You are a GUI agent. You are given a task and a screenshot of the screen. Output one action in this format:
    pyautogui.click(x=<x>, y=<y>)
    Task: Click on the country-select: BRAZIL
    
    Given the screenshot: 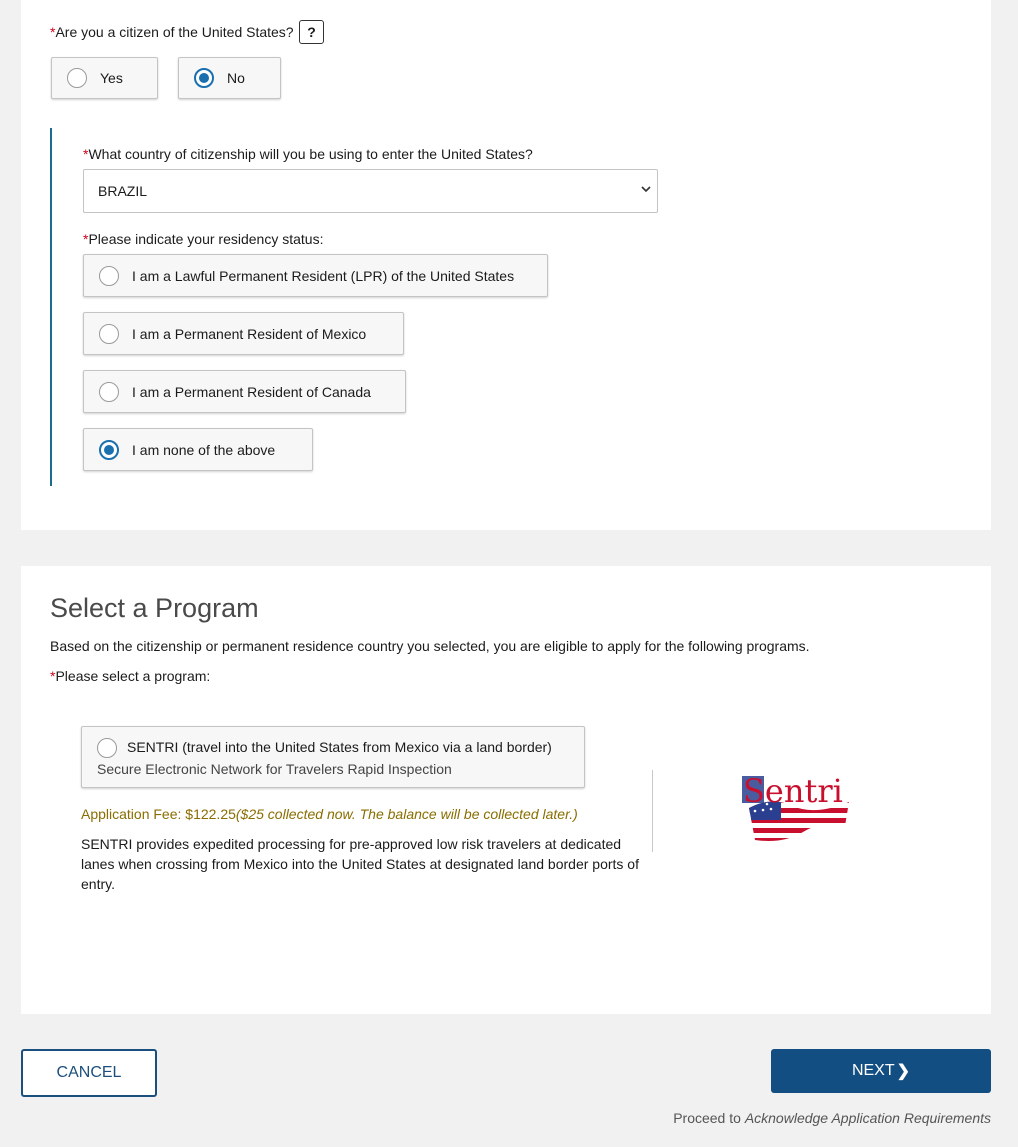 What is the action you would take?
    pyautogui.click(x=370, y=191)
    